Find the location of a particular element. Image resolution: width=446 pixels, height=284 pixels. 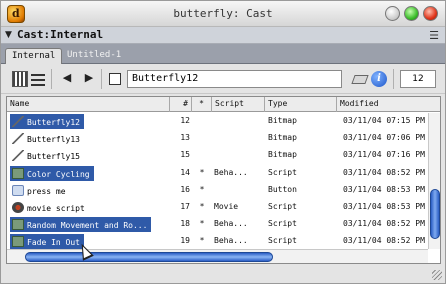

previous-member-button: ◀ is located at coordinates (67, 79).